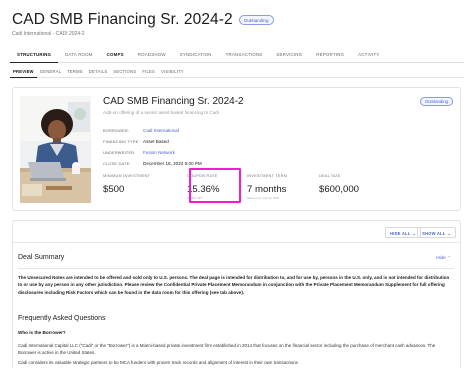 This screenshot has height=368, width=474. Describe the element at coordinates (75, 72) in the screenshot. I see `subtab-terms: Terms` at that location.